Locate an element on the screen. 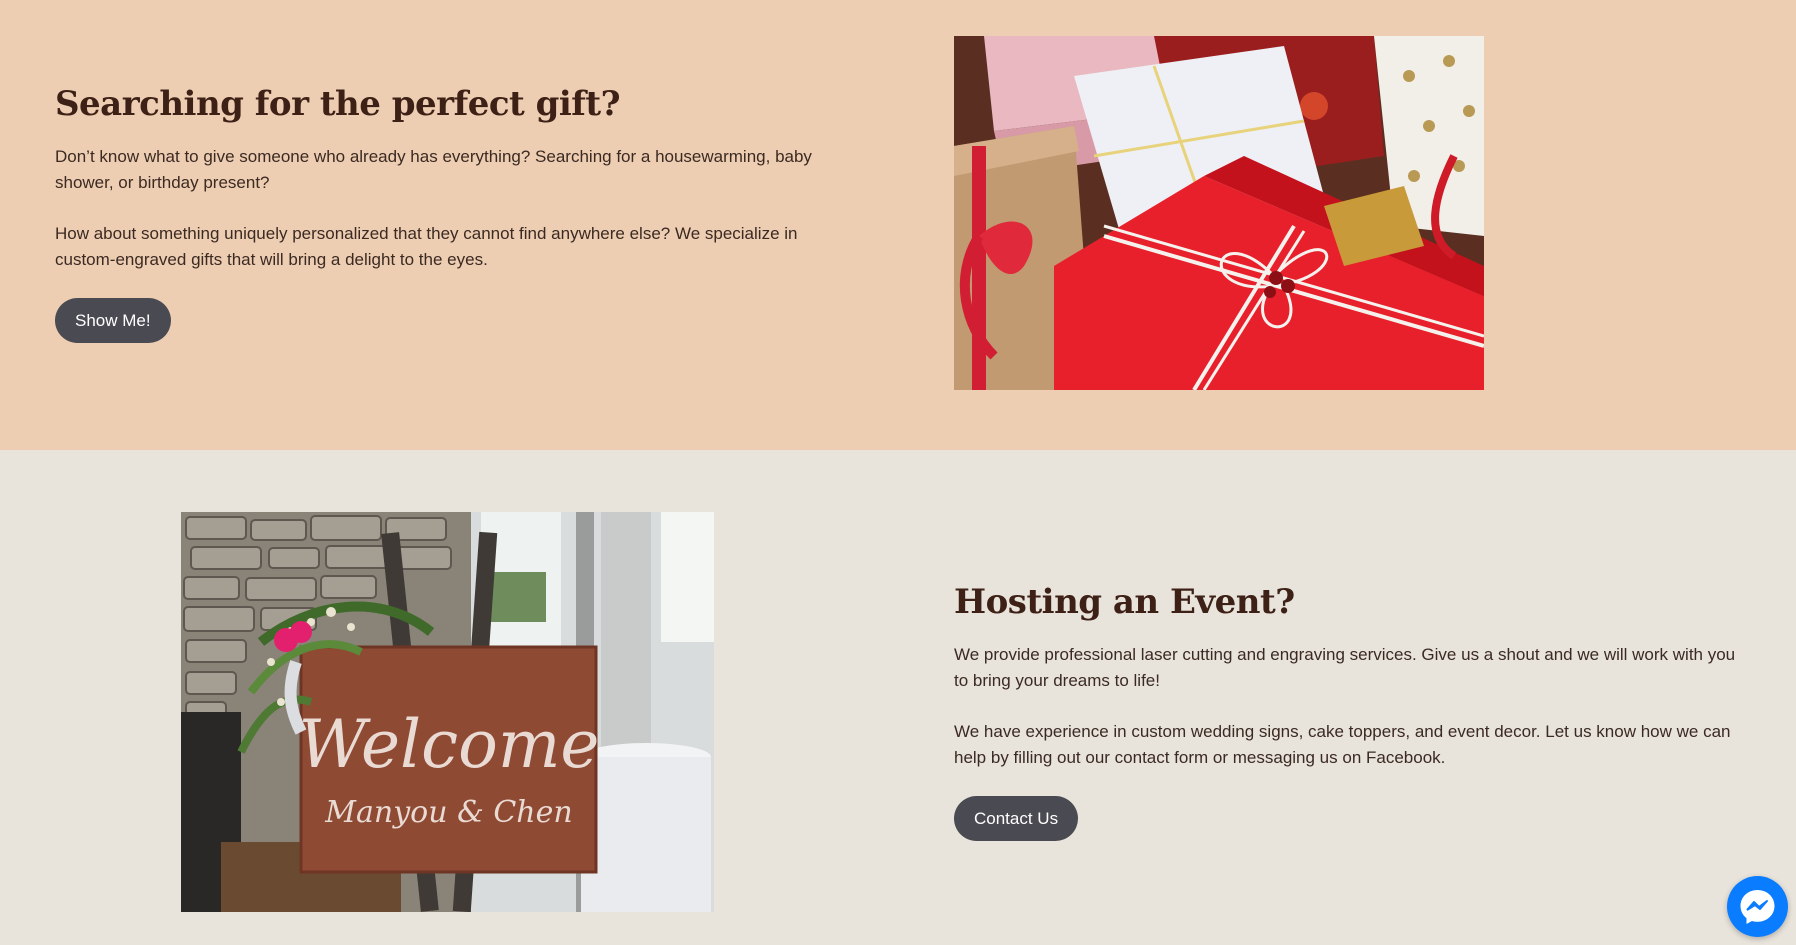  messenger-button is located at coordinates (1757, 906).